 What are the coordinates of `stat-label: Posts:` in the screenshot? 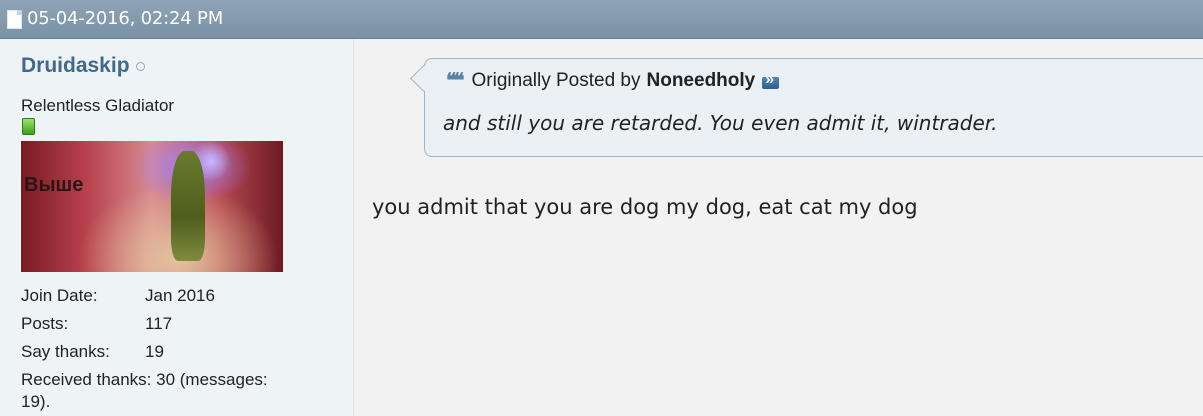 It's located at (45, 323).